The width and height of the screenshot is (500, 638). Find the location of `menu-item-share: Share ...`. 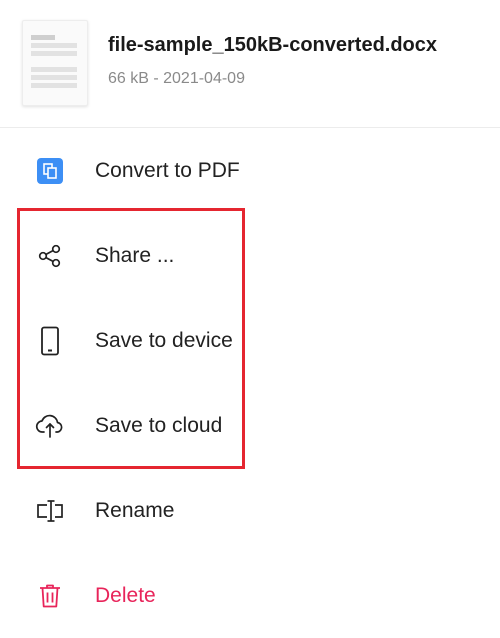

menu-item-share: Share ... is located at coordinates (250, 255).